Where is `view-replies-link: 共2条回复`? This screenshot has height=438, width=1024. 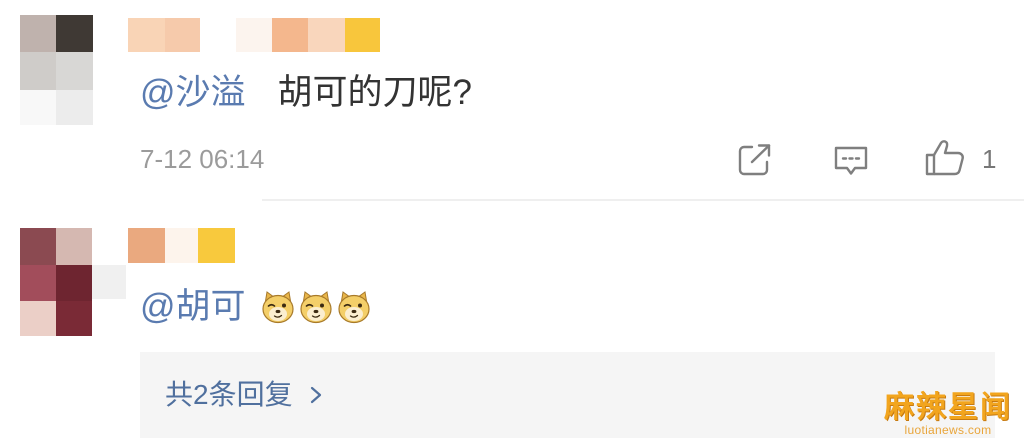
view-replies-link: 共2条回复 is located at coordinates (244, 395).